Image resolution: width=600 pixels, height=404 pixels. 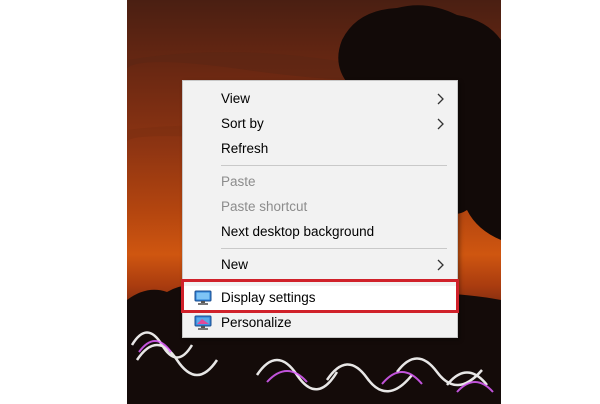 I want to click on menu-item-next-desktop-background: Next desktop background, so click(x=320, y=232).